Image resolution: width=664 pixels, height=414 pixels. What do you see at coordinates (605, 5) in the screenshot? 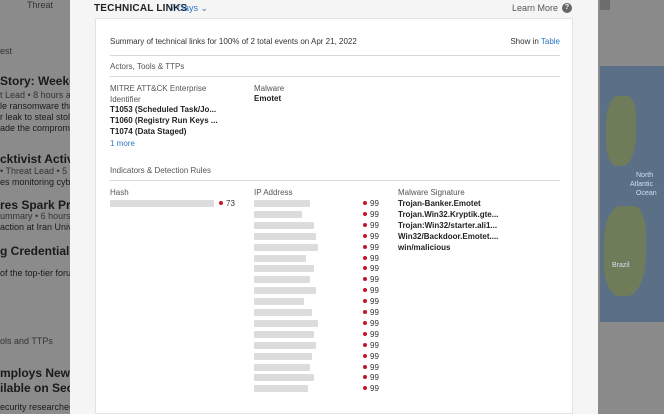
I see `lock-icon` at bounding box center [605, 5].